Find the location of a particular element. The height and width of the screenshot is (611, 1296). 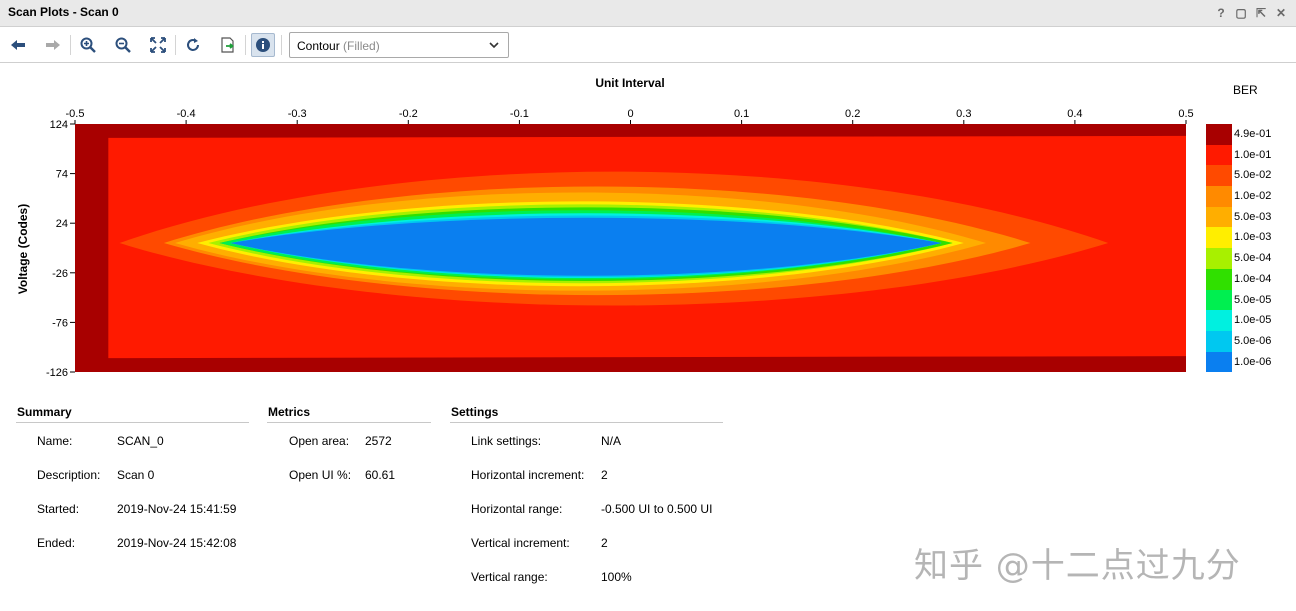

settings-row: Vertical range: 100% is located at coordinates (586, 576).